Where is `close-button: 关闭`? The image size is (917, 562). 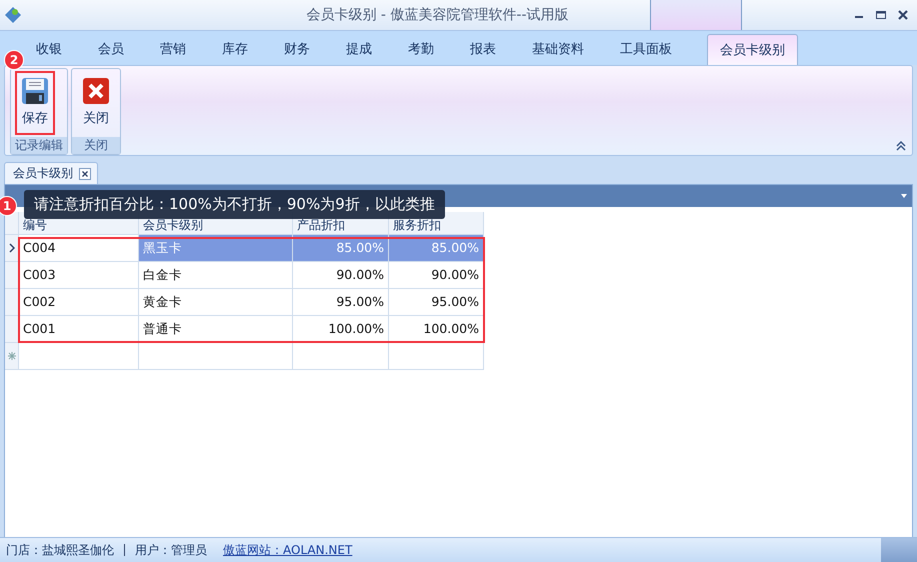
close-button: 关闭 is located at coordinates (96, 103).